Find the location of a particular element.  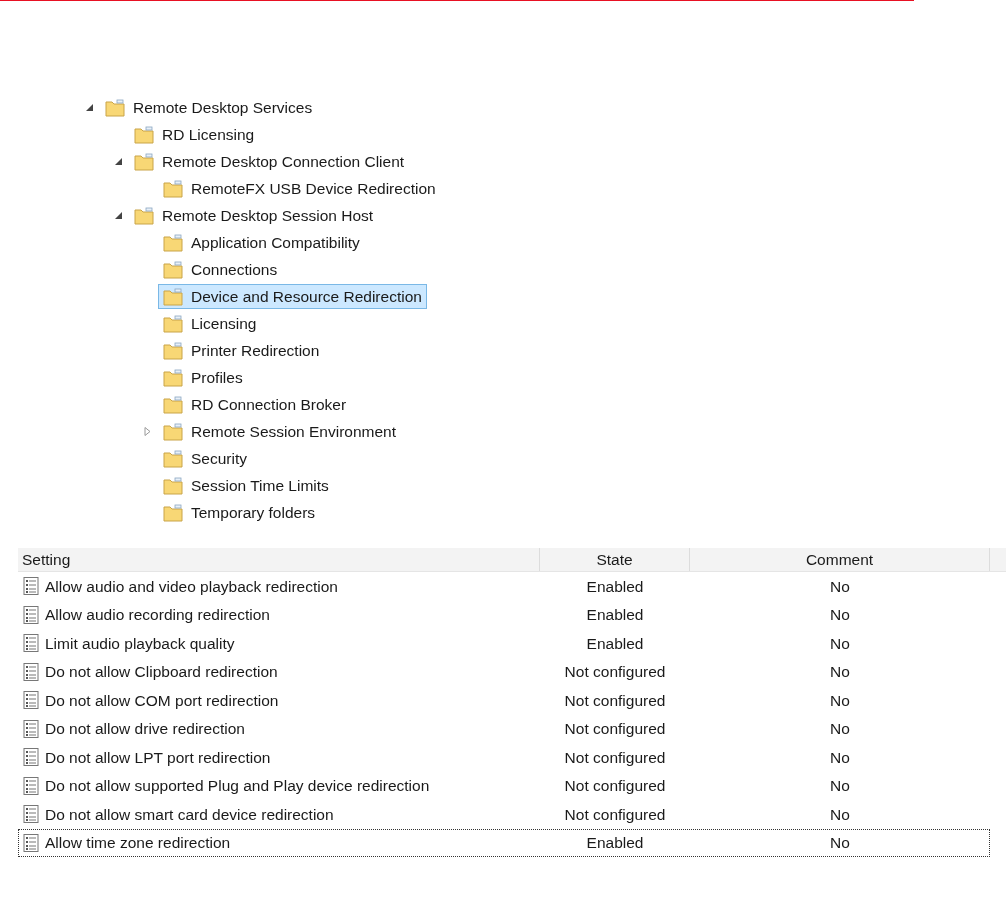

column-header: Comment is located at coordinates (840, 559).